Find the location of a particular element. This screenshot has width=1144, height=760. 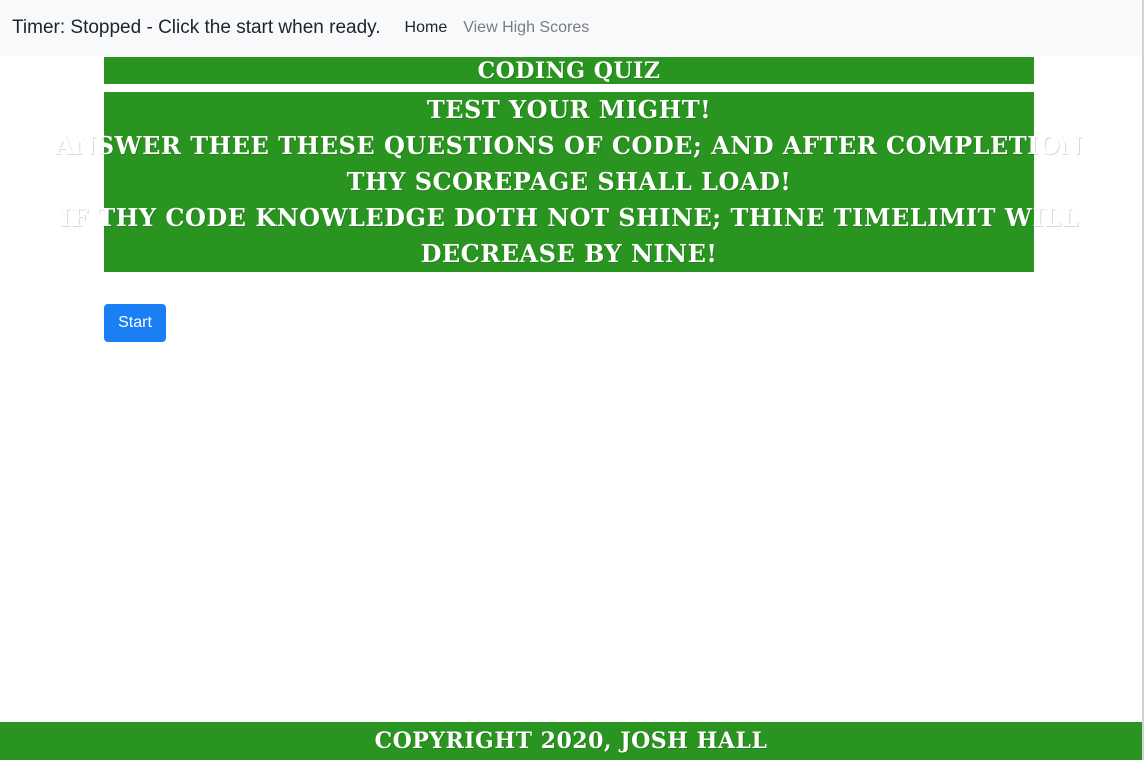

intro-line: decrease by nine! is located at coordinates (569, 253).